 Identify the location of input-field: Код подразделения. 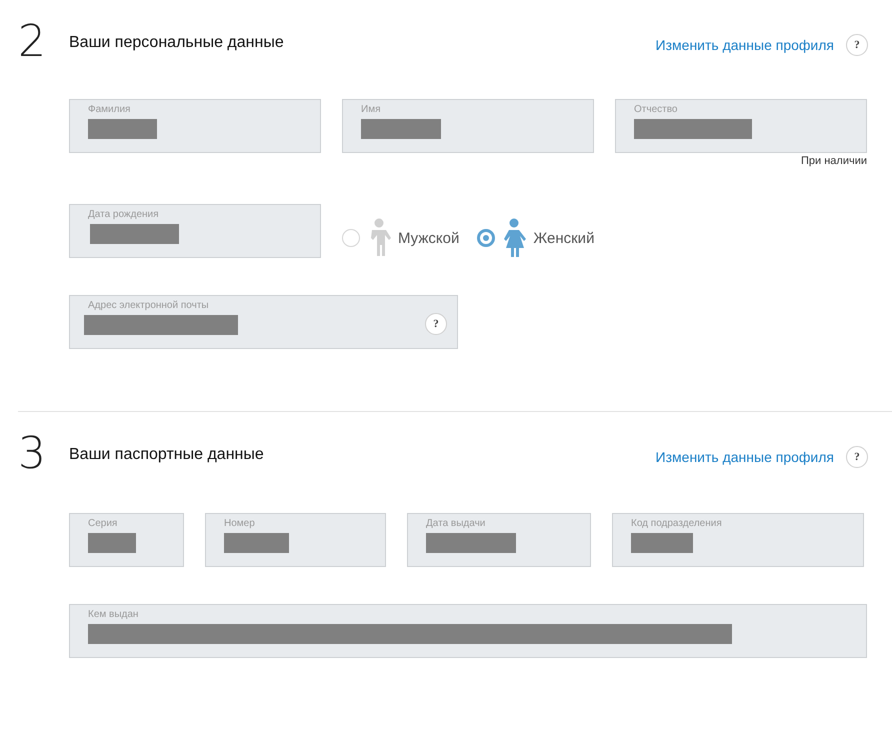
(738, 540).